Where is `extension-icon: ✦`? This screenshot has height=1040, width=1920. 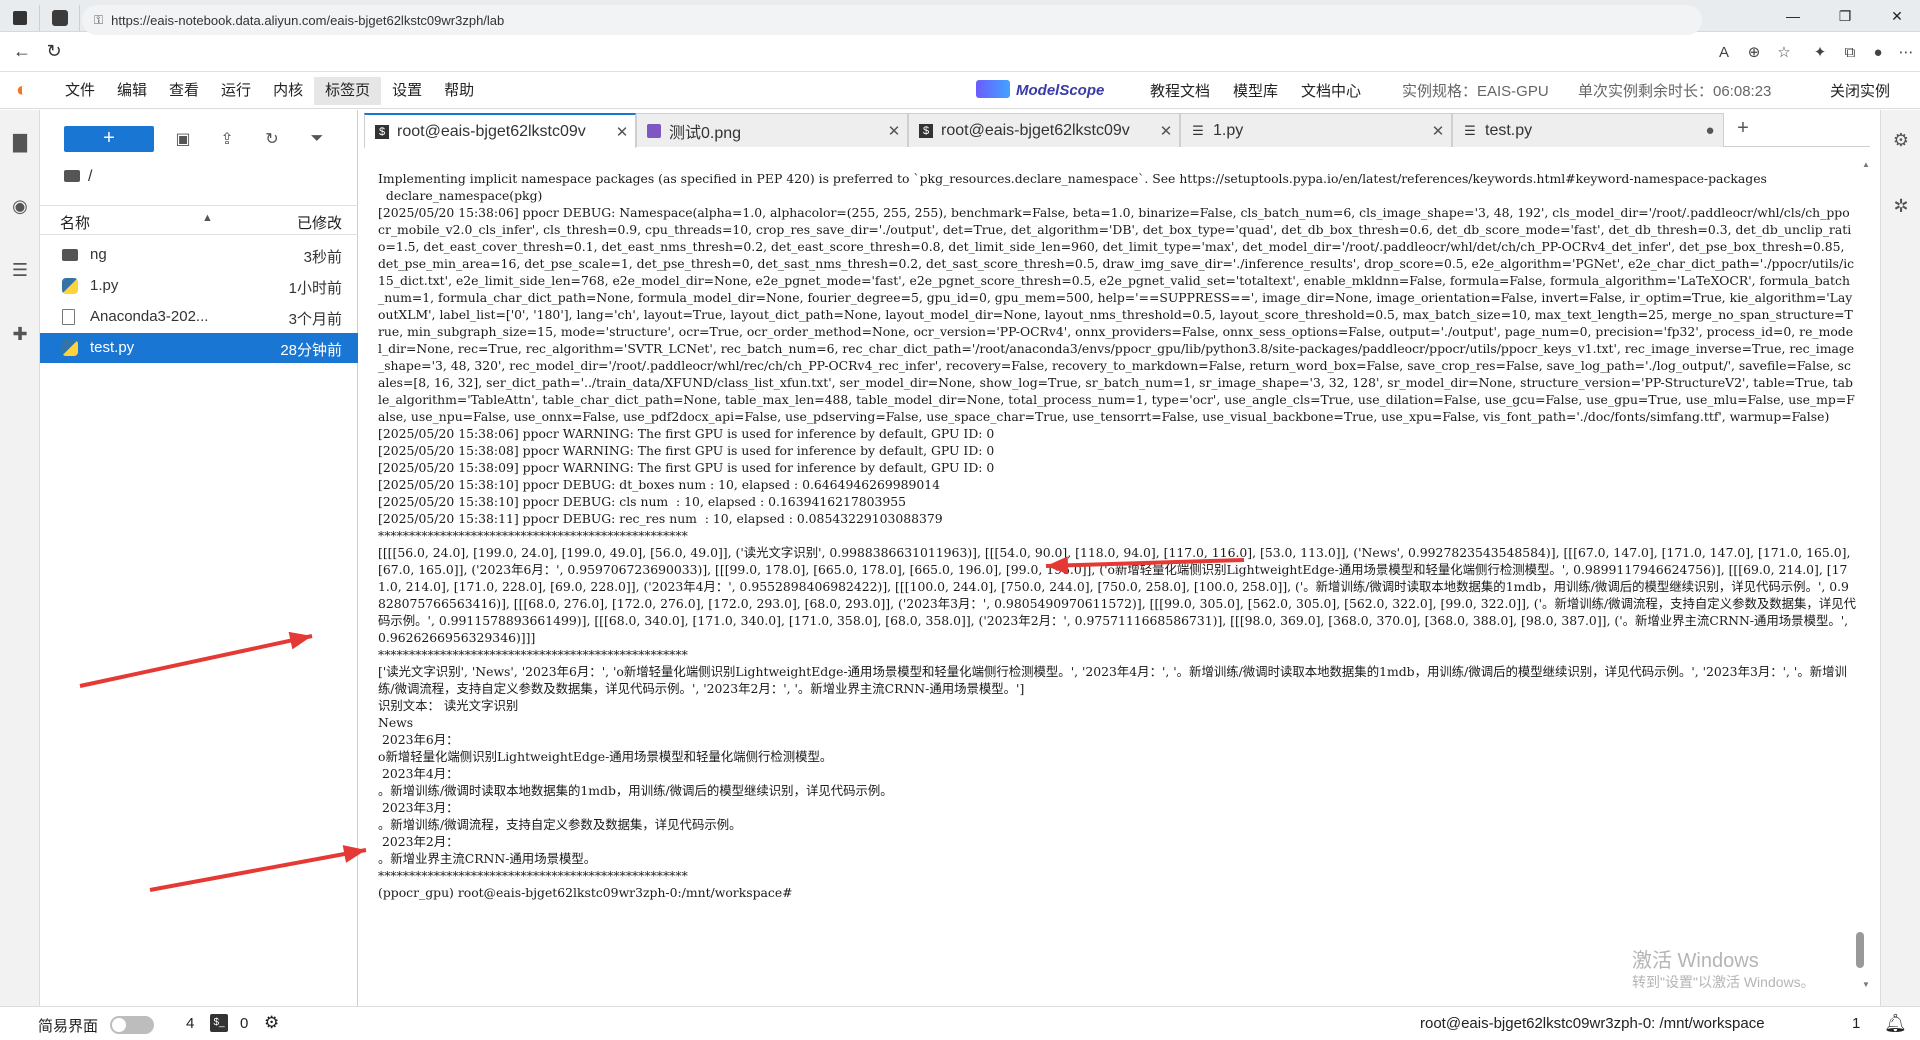 extension-icon: ✦ is located at coordinates (1820, 52).